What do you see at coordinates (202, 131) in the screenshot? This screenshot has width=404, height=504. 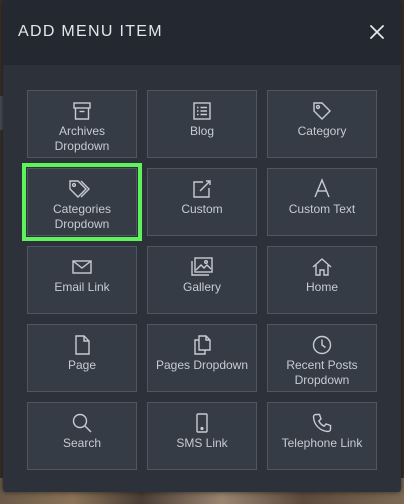 I see `menu-item-label: Blog` at bounding box center [202, 131].